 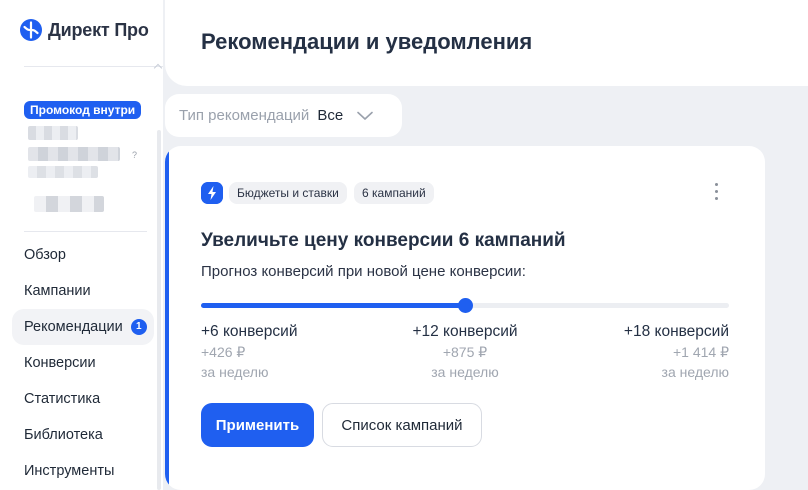 What do you see at coordinates (53, 133) in the screenshot?
I see `blurred-account-name` at bounding box center [53, 133].